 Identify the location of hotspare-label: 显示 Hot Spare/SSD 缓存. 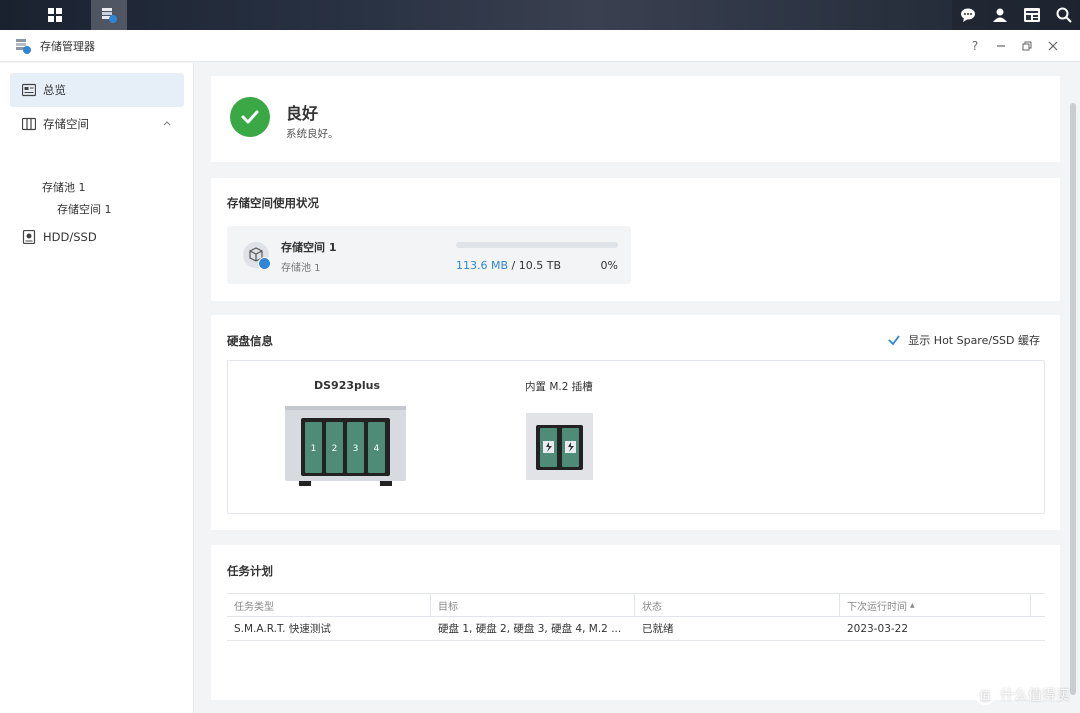
(974, 340).